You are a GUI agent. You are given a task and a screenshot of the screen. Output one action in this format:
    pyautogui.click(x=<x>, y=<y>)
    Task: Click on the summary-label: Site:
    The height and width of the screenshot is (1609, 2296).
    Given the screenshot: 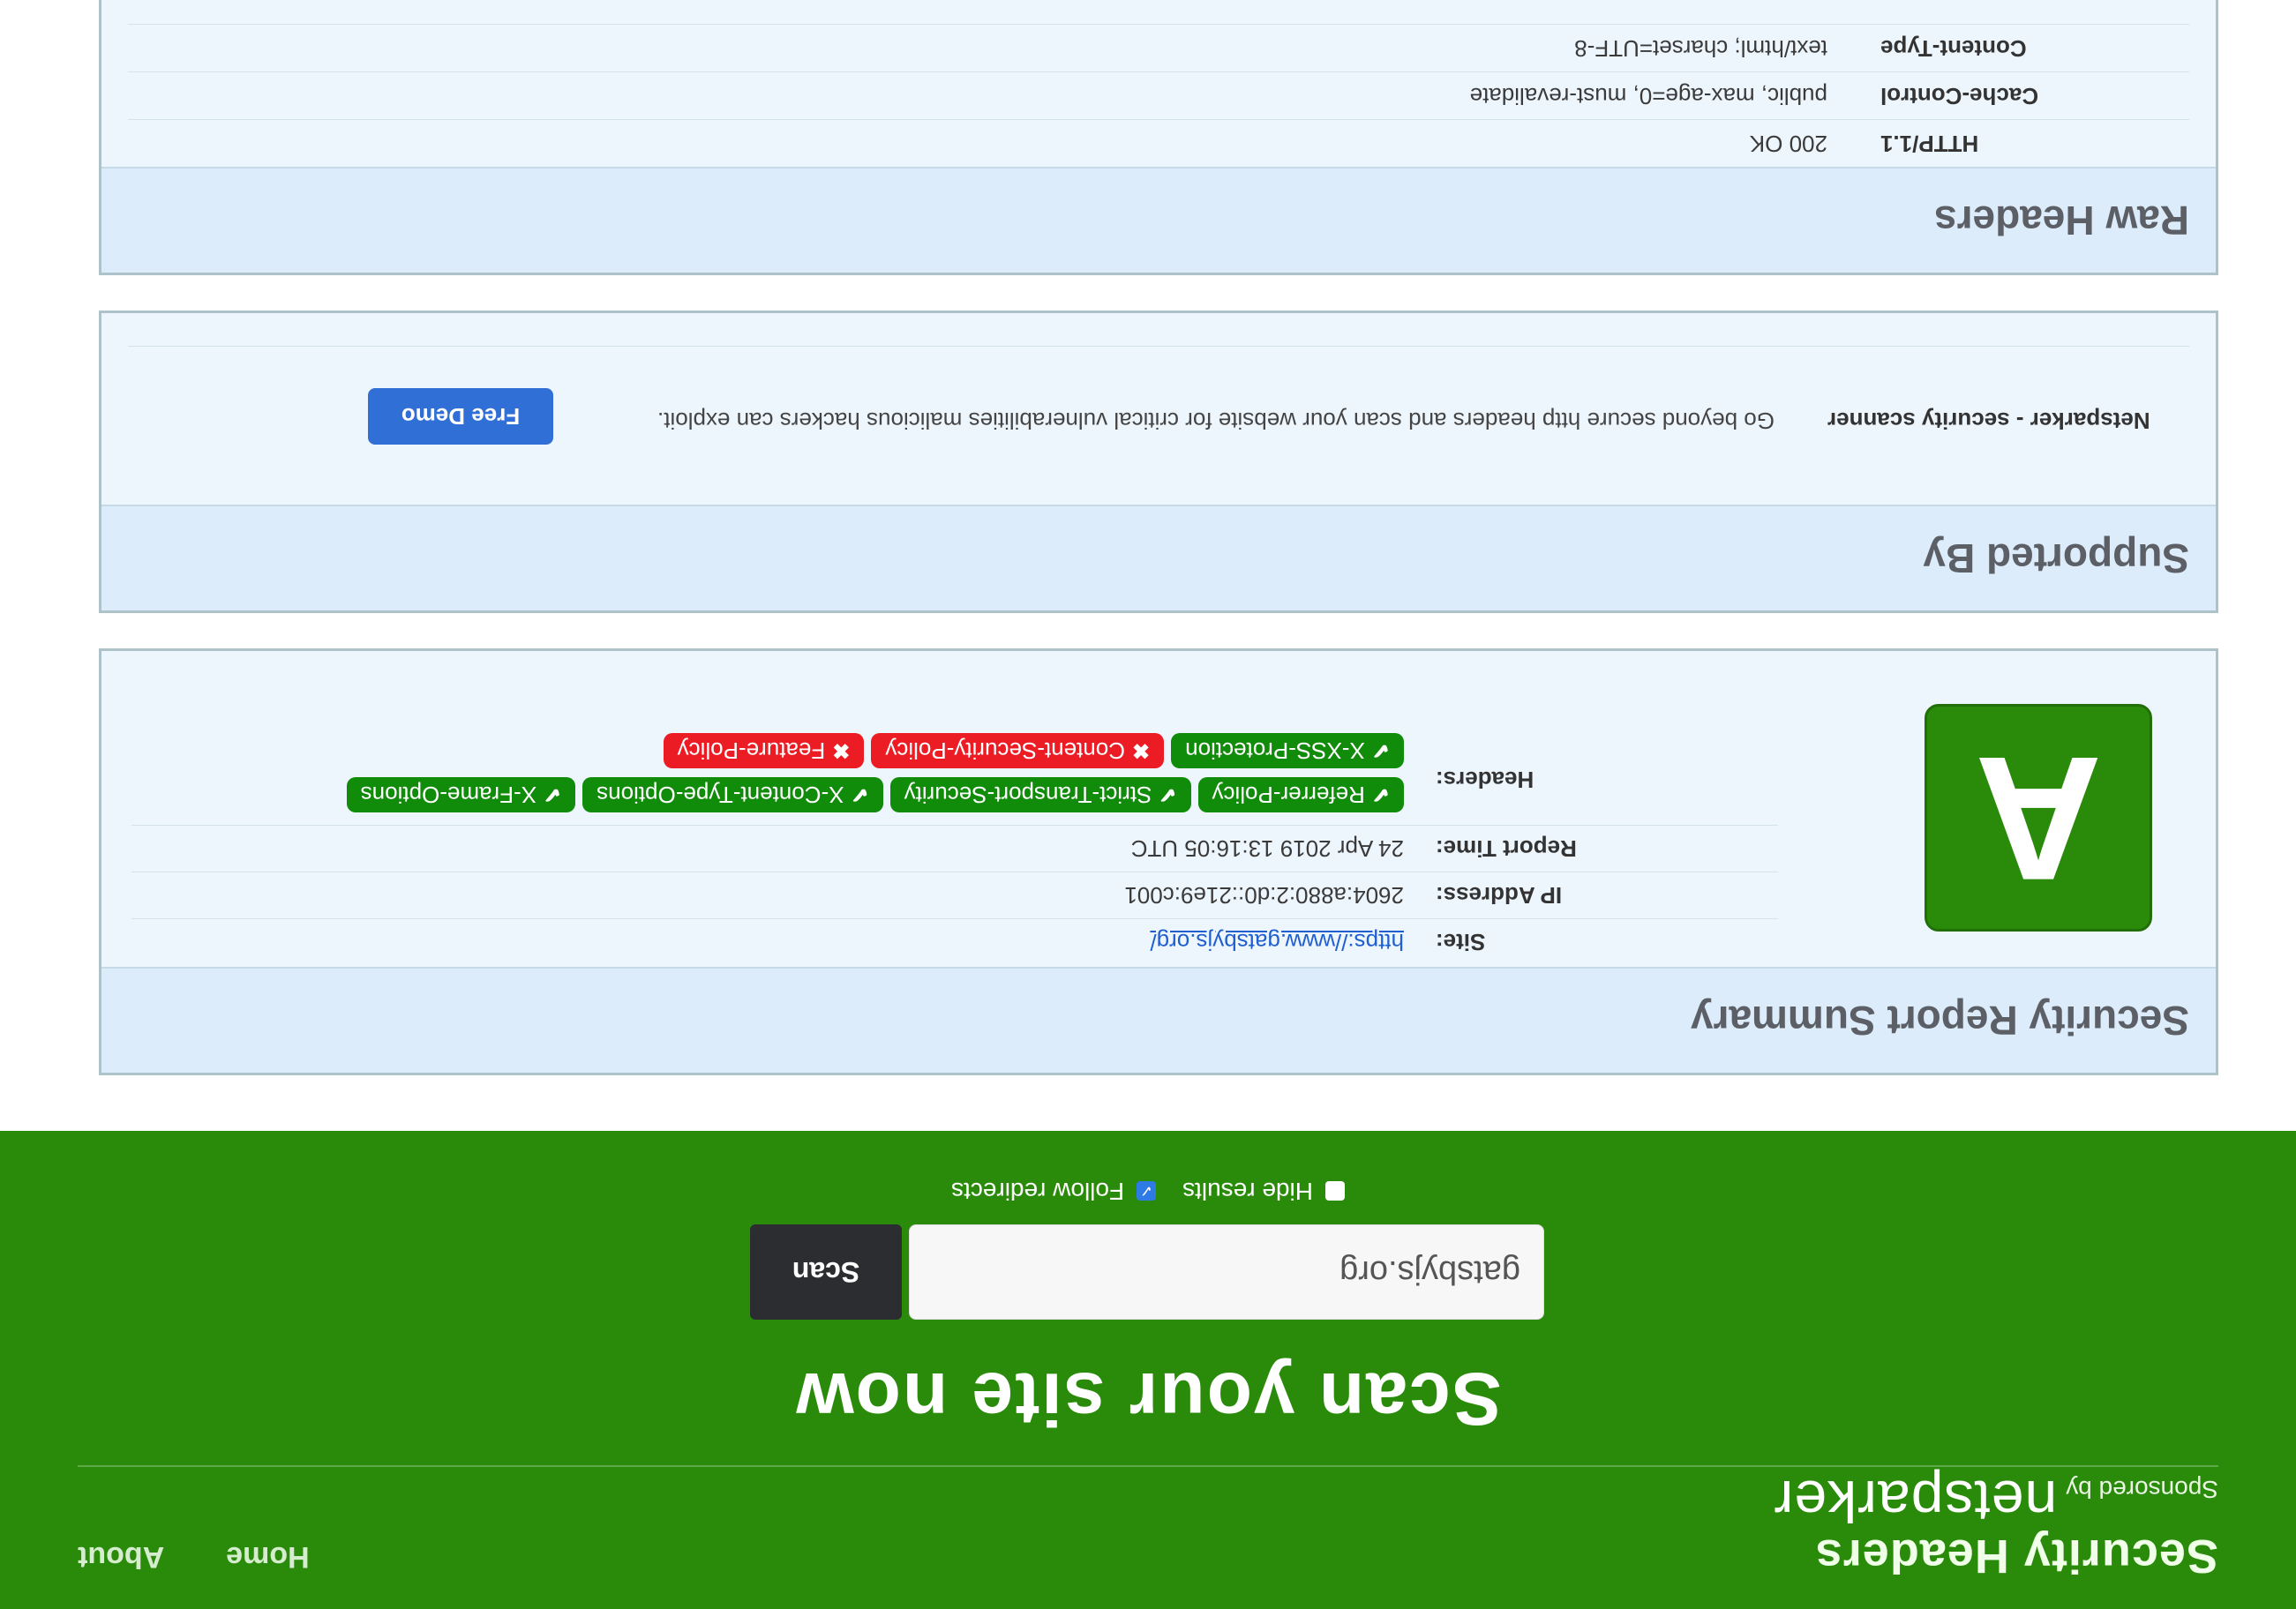 What is the action you would take?
    pyautogui.click(x=1461, y=942)
    